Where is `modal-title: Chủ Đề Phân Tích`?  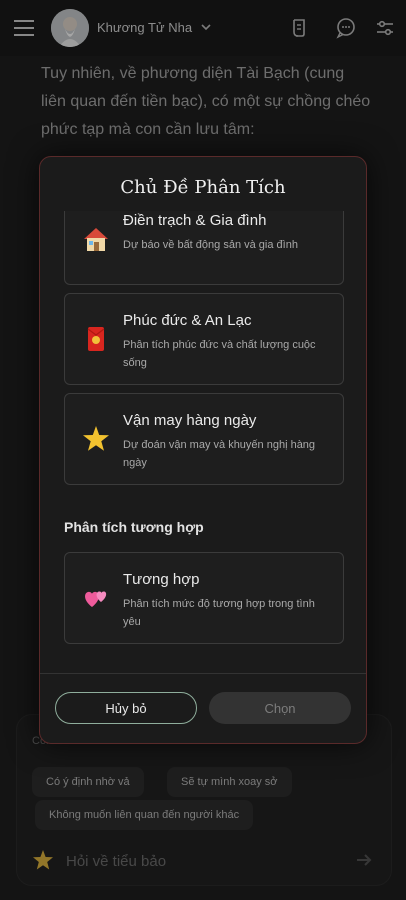
modal-title: Chủ Đề Phân Tích is located at coordinates (203, 187).